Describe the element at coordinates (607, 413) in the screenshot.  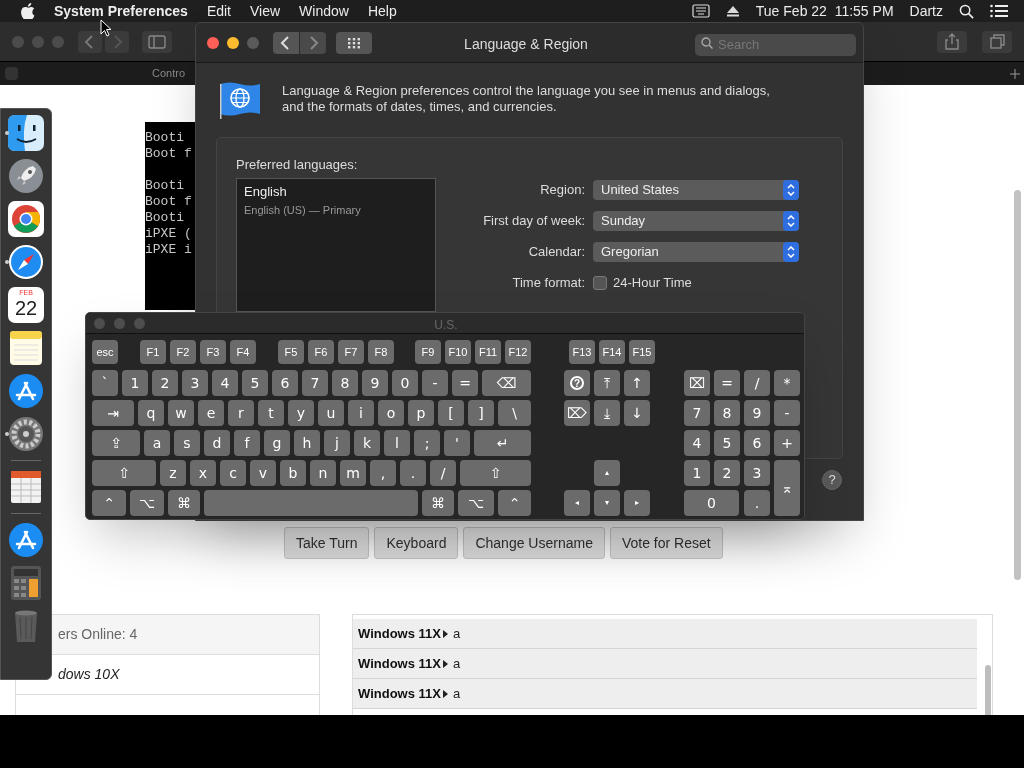
I see `key-cap: ⤓` at that location.